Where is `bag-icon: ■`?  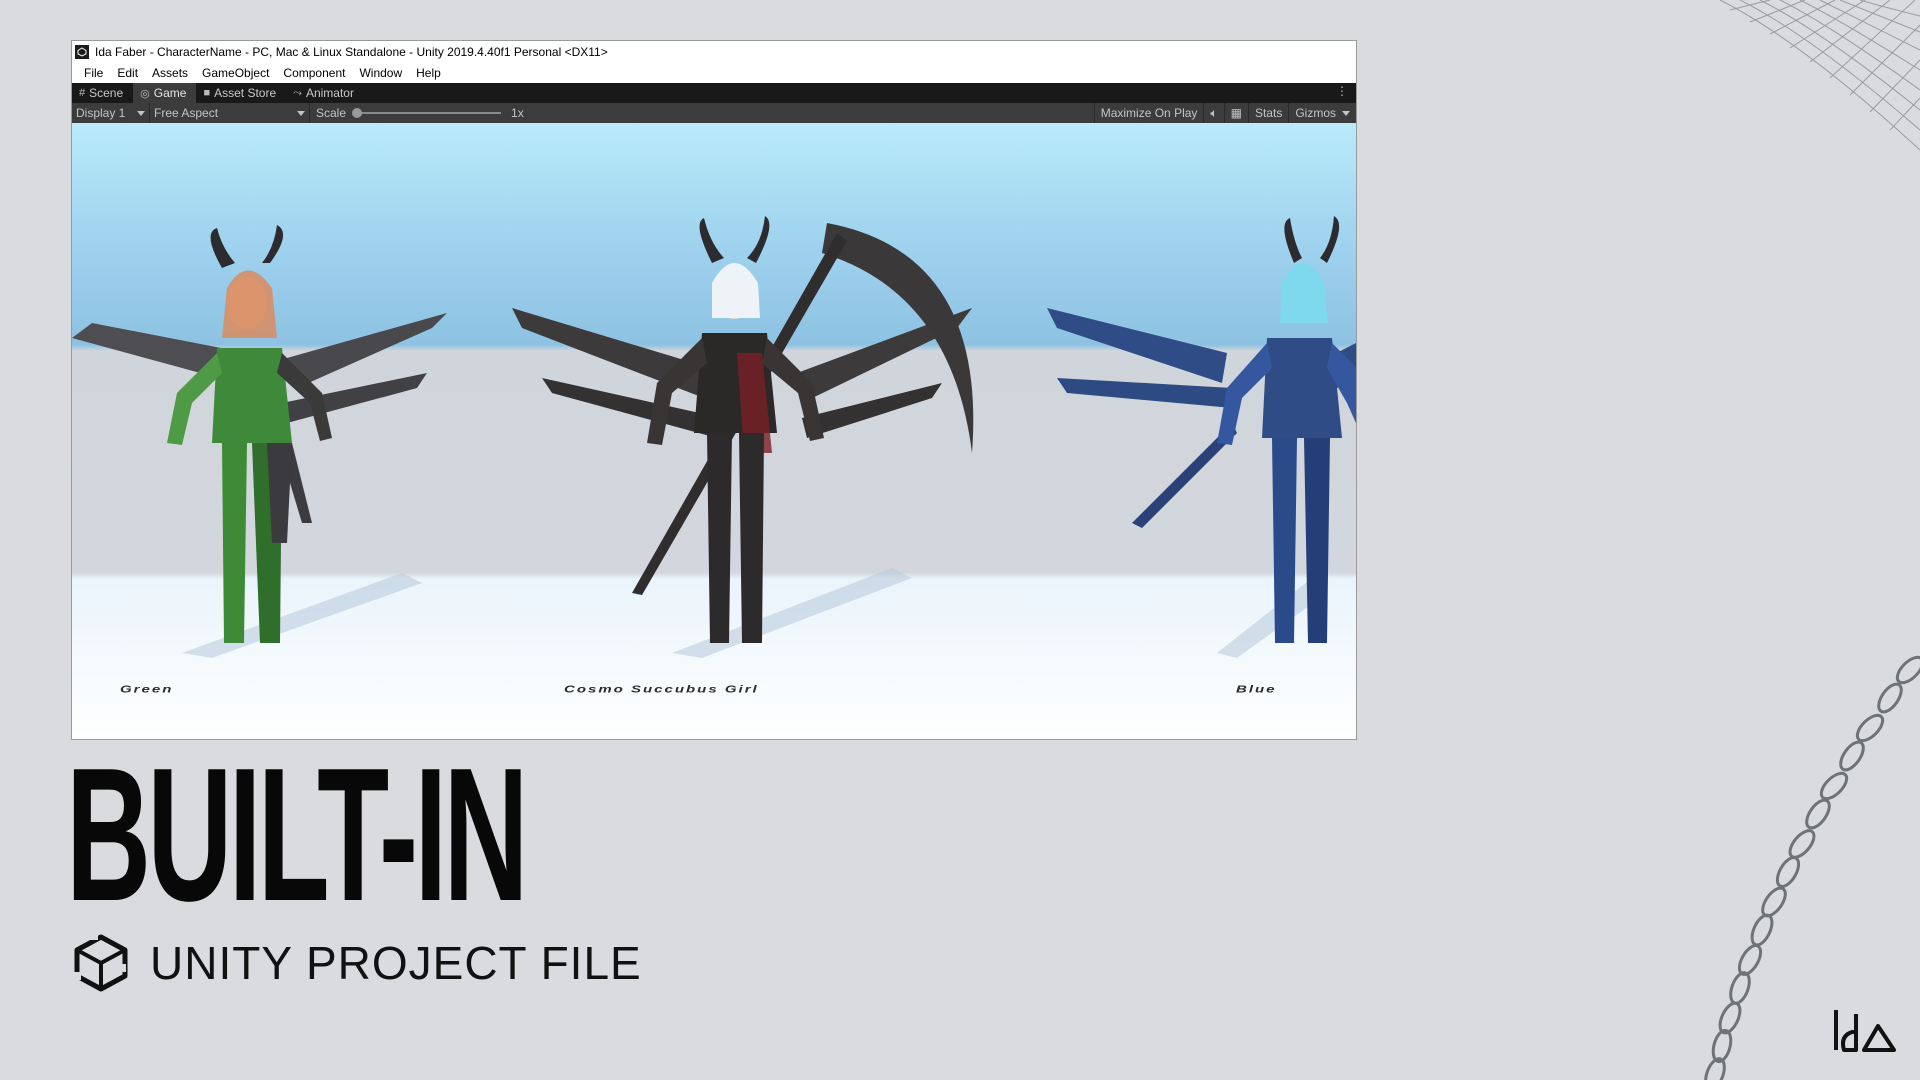 bag-icon: ■ is located at coordinates (207, 93).